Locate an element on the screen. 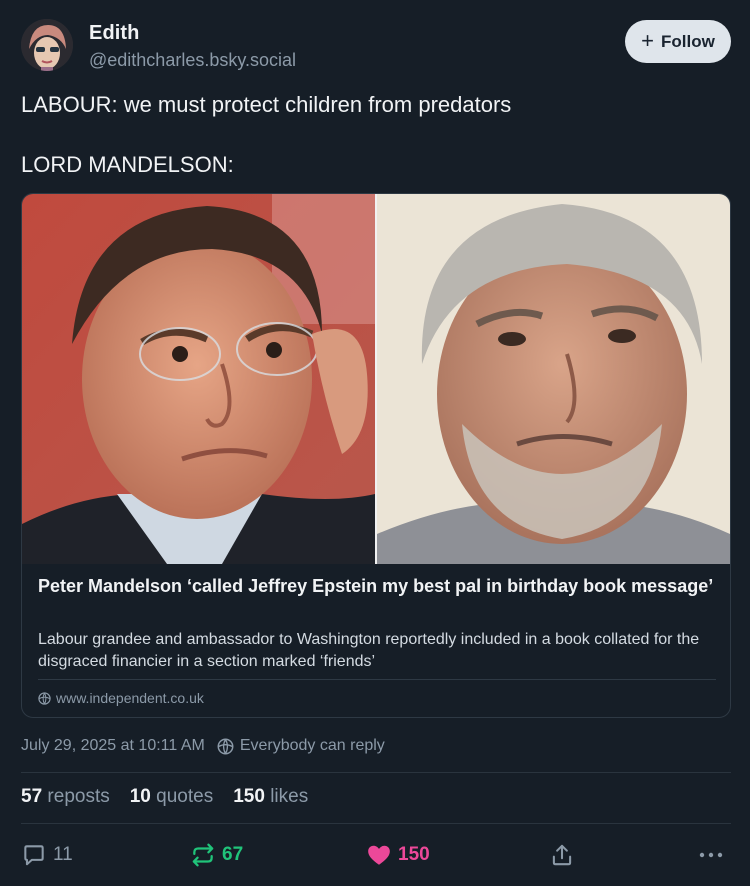 The height and width of the screenshot is (886, 750). ellipsis-icon is located at coordinates (711, 855).